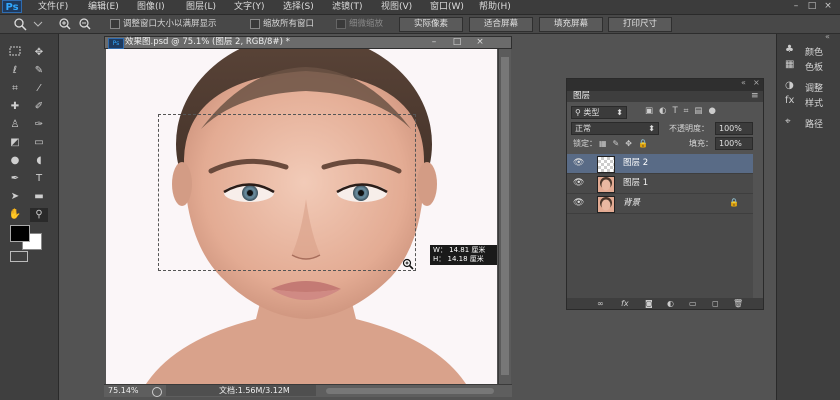  Describe the element at coordinates (123, 390) in the screenshot. I see `zoom-level: 75.14%` at that location.